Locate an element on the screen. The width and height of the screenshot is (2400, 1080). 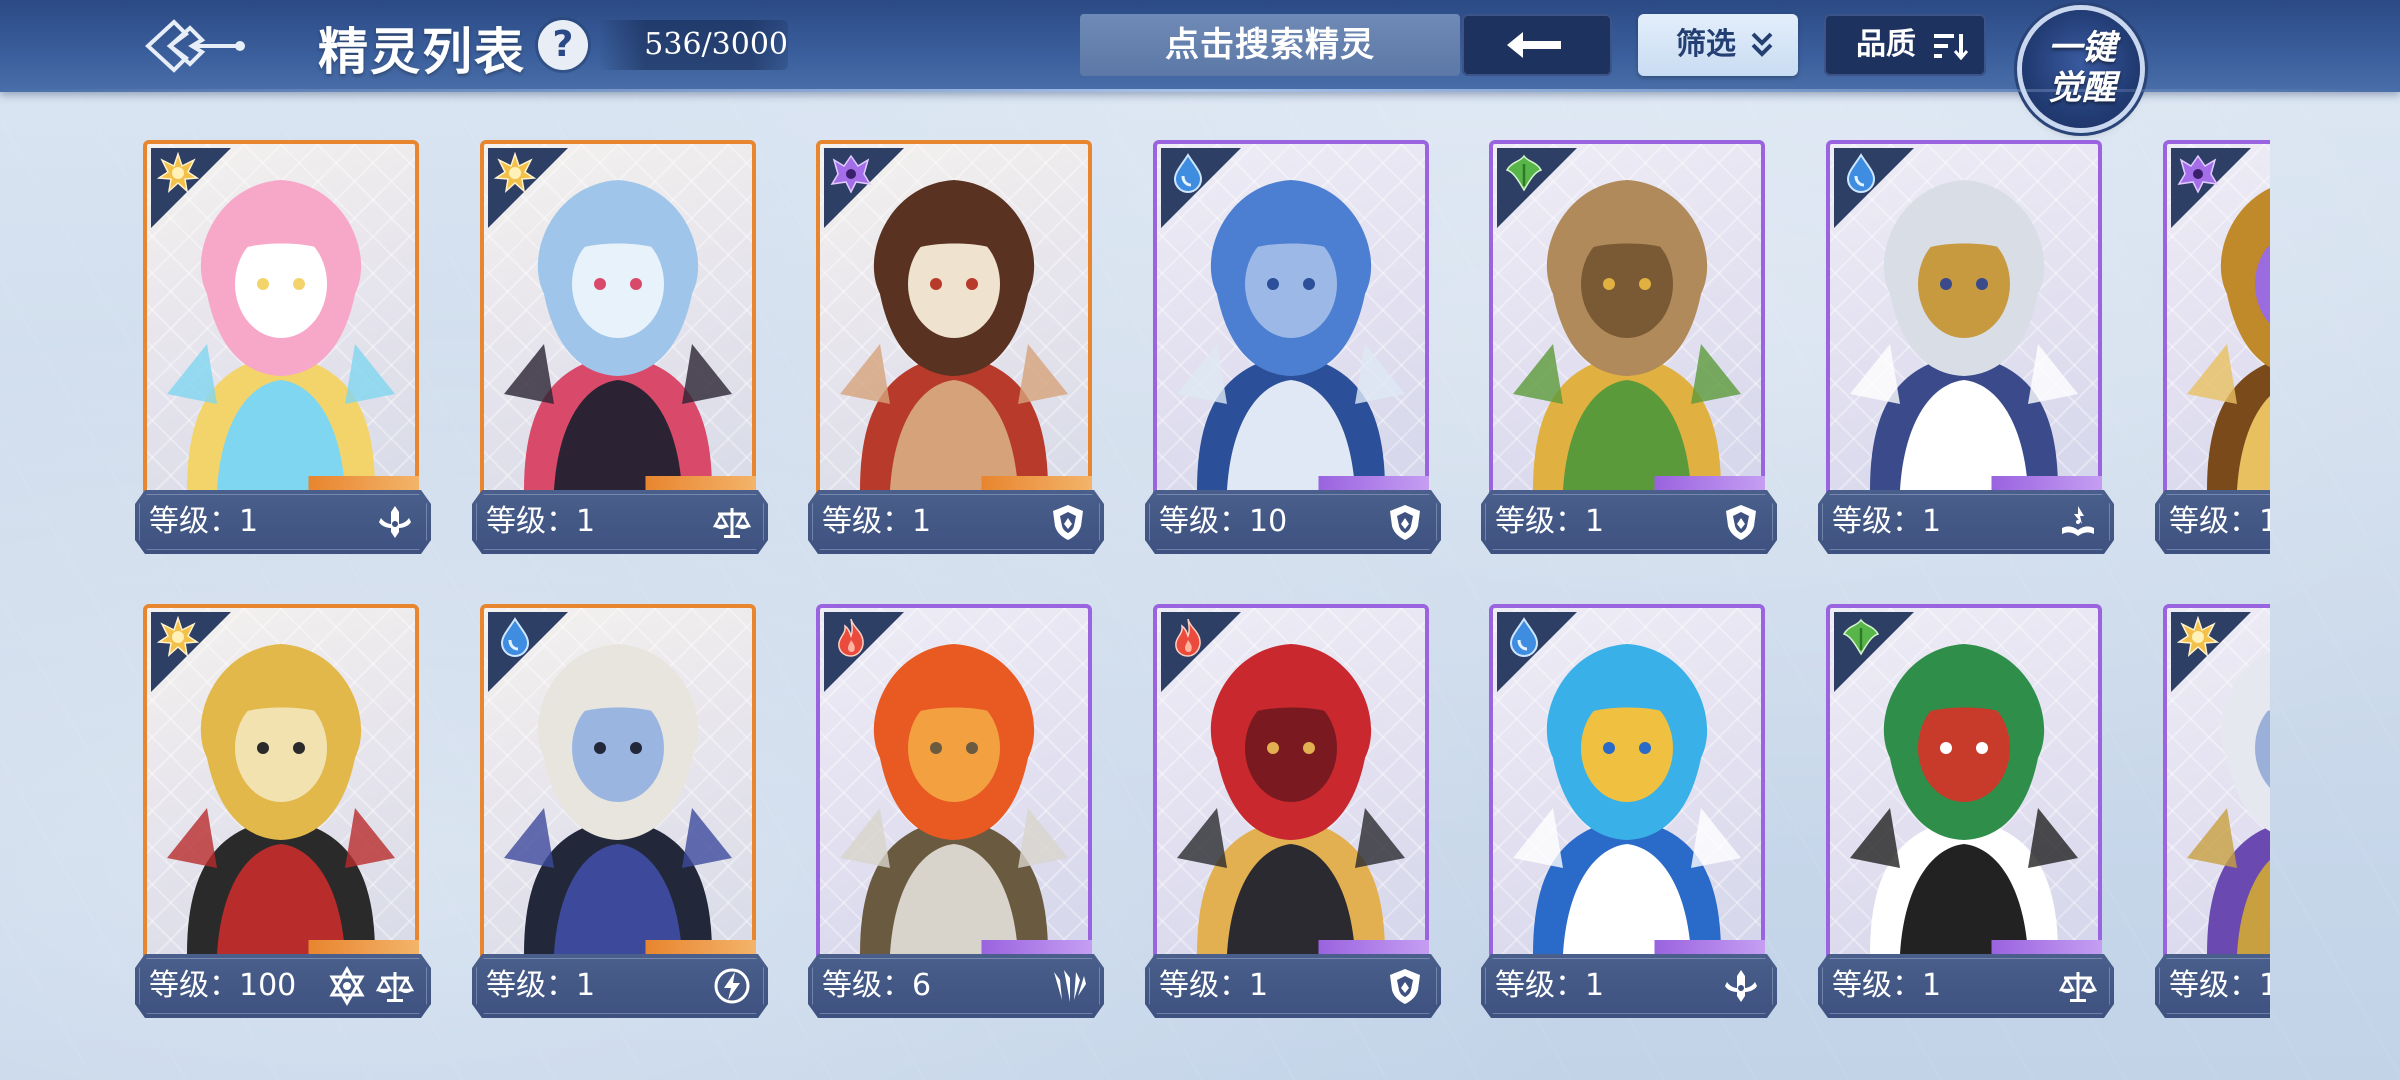
hexagram-icon is located at coordinates (347, 986).